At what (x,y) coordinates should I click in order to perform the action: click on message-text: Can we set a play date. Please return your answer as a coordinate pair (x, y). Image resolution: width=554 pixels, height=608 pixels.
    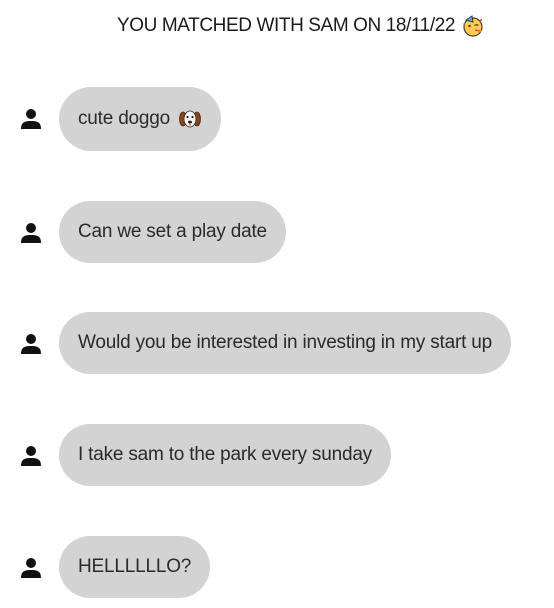
    Looking at the image, I should click on (172, 231).